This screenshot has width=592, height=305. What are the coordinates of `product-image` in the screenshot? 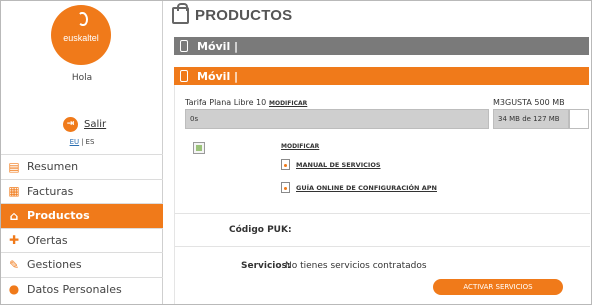 It's located at (199, 148).